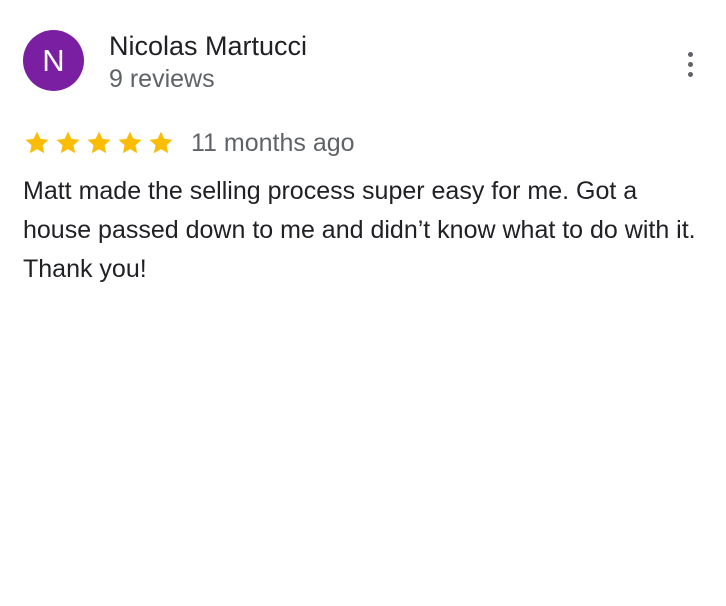 This screenshot has width=726, height=606. What do you see at coordinates (208, 46) in the screenshot?
I see `reviewer-name: Nicolas Martucci` at bounding box center [208, 46].